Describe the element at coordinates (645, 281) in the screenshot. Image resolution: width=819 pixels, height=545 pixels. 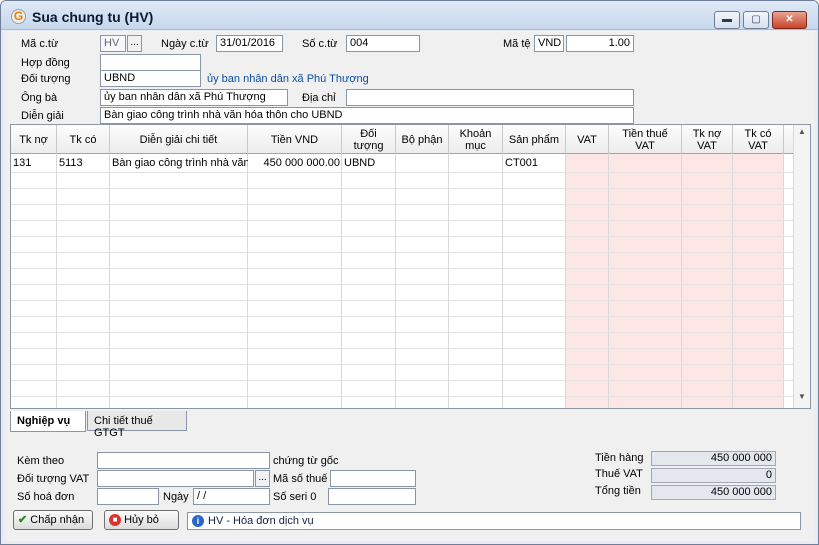
I see `grid-column-tien-thue-vat` at that location.